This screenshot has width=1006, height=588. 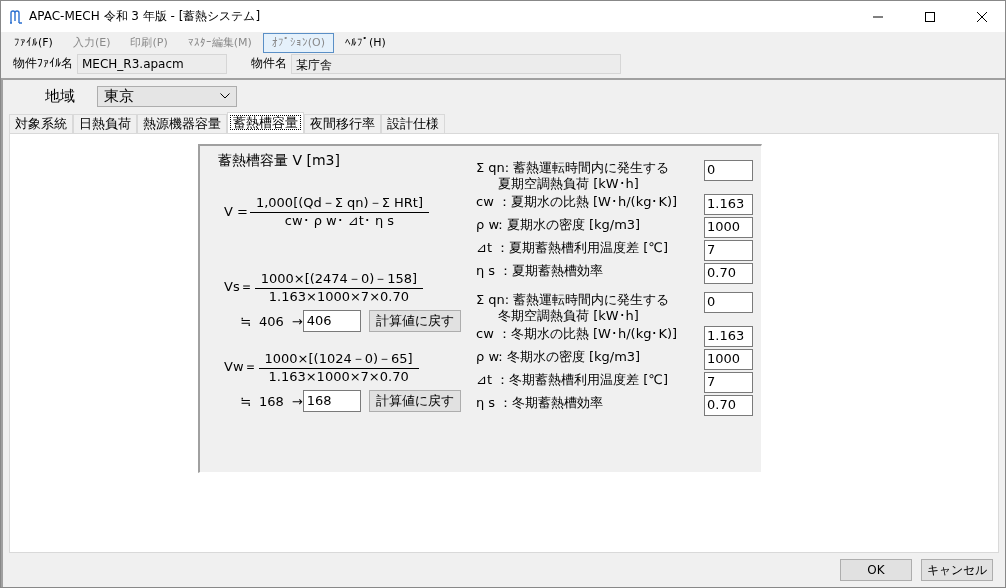 What do you see at coordinates (145, 16) in the screenshot?
I see `window-title: APAC-MECH 令和 3 年版 - [蓄熱システム]` at bounding box center [145, 16].